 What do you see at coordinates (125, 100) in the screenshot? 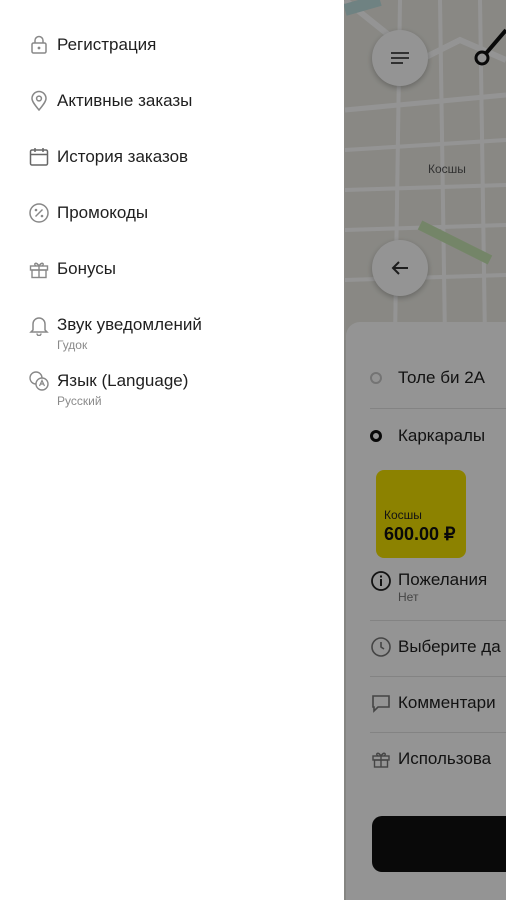
I see `drawer-item-label: Активные заказы` at bounding box center [125, 100].